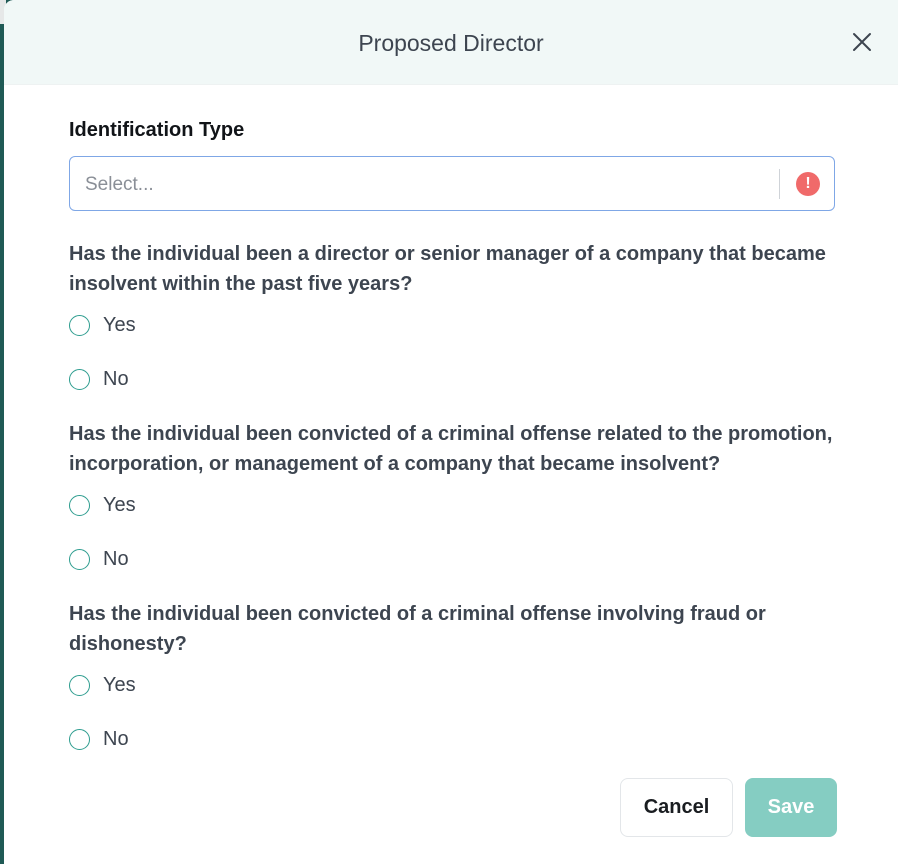  Describe the element at coordinates (99, 379) in the screenshot. I see `question-1-option-no: No` at that location.